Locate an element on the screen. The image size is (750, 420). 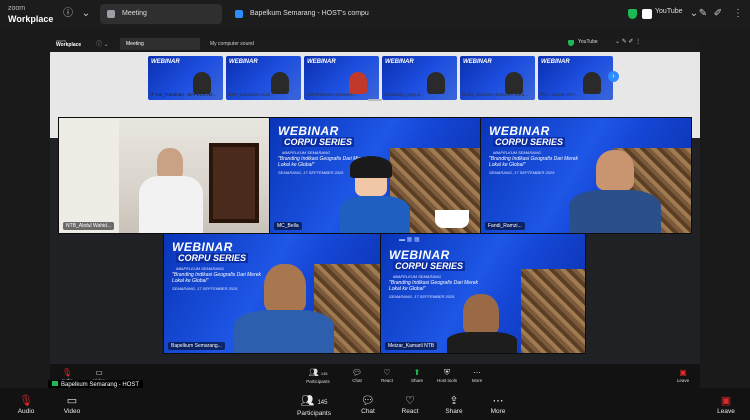
tab-meeting: Meeting is located at coordinates (161, 14).